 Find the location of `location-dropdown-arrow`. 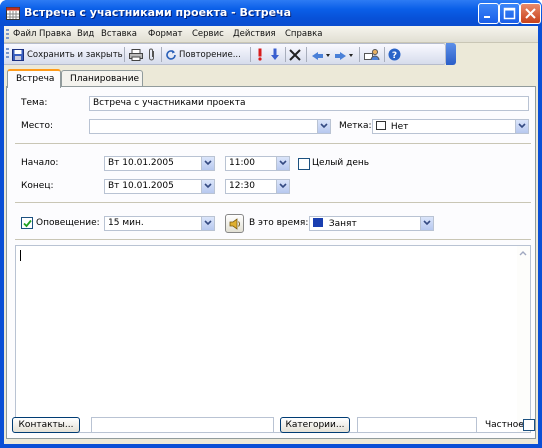

location-dropdown-arrow is located at coordinates (323, 126).